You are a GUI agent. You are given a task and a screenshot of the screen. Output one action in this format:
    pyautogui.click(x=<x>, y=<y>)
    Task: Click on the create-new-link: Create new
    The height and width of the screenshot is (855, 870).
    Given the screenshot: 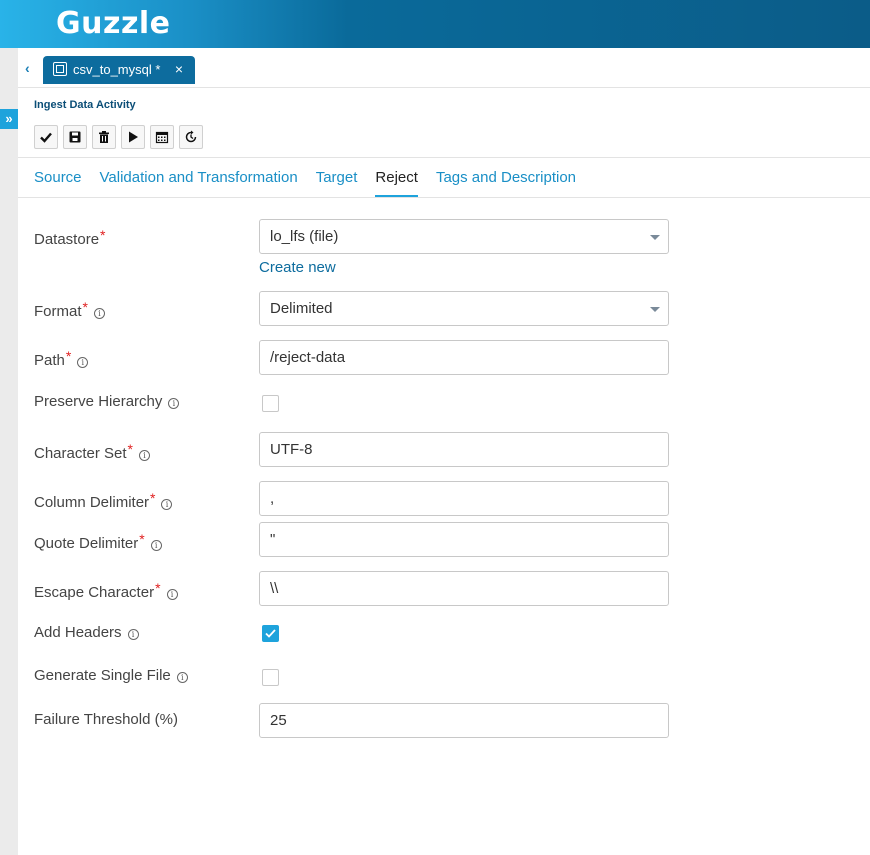 What is the action you would take?
    pyautogui.click(x=297, y=267)
    